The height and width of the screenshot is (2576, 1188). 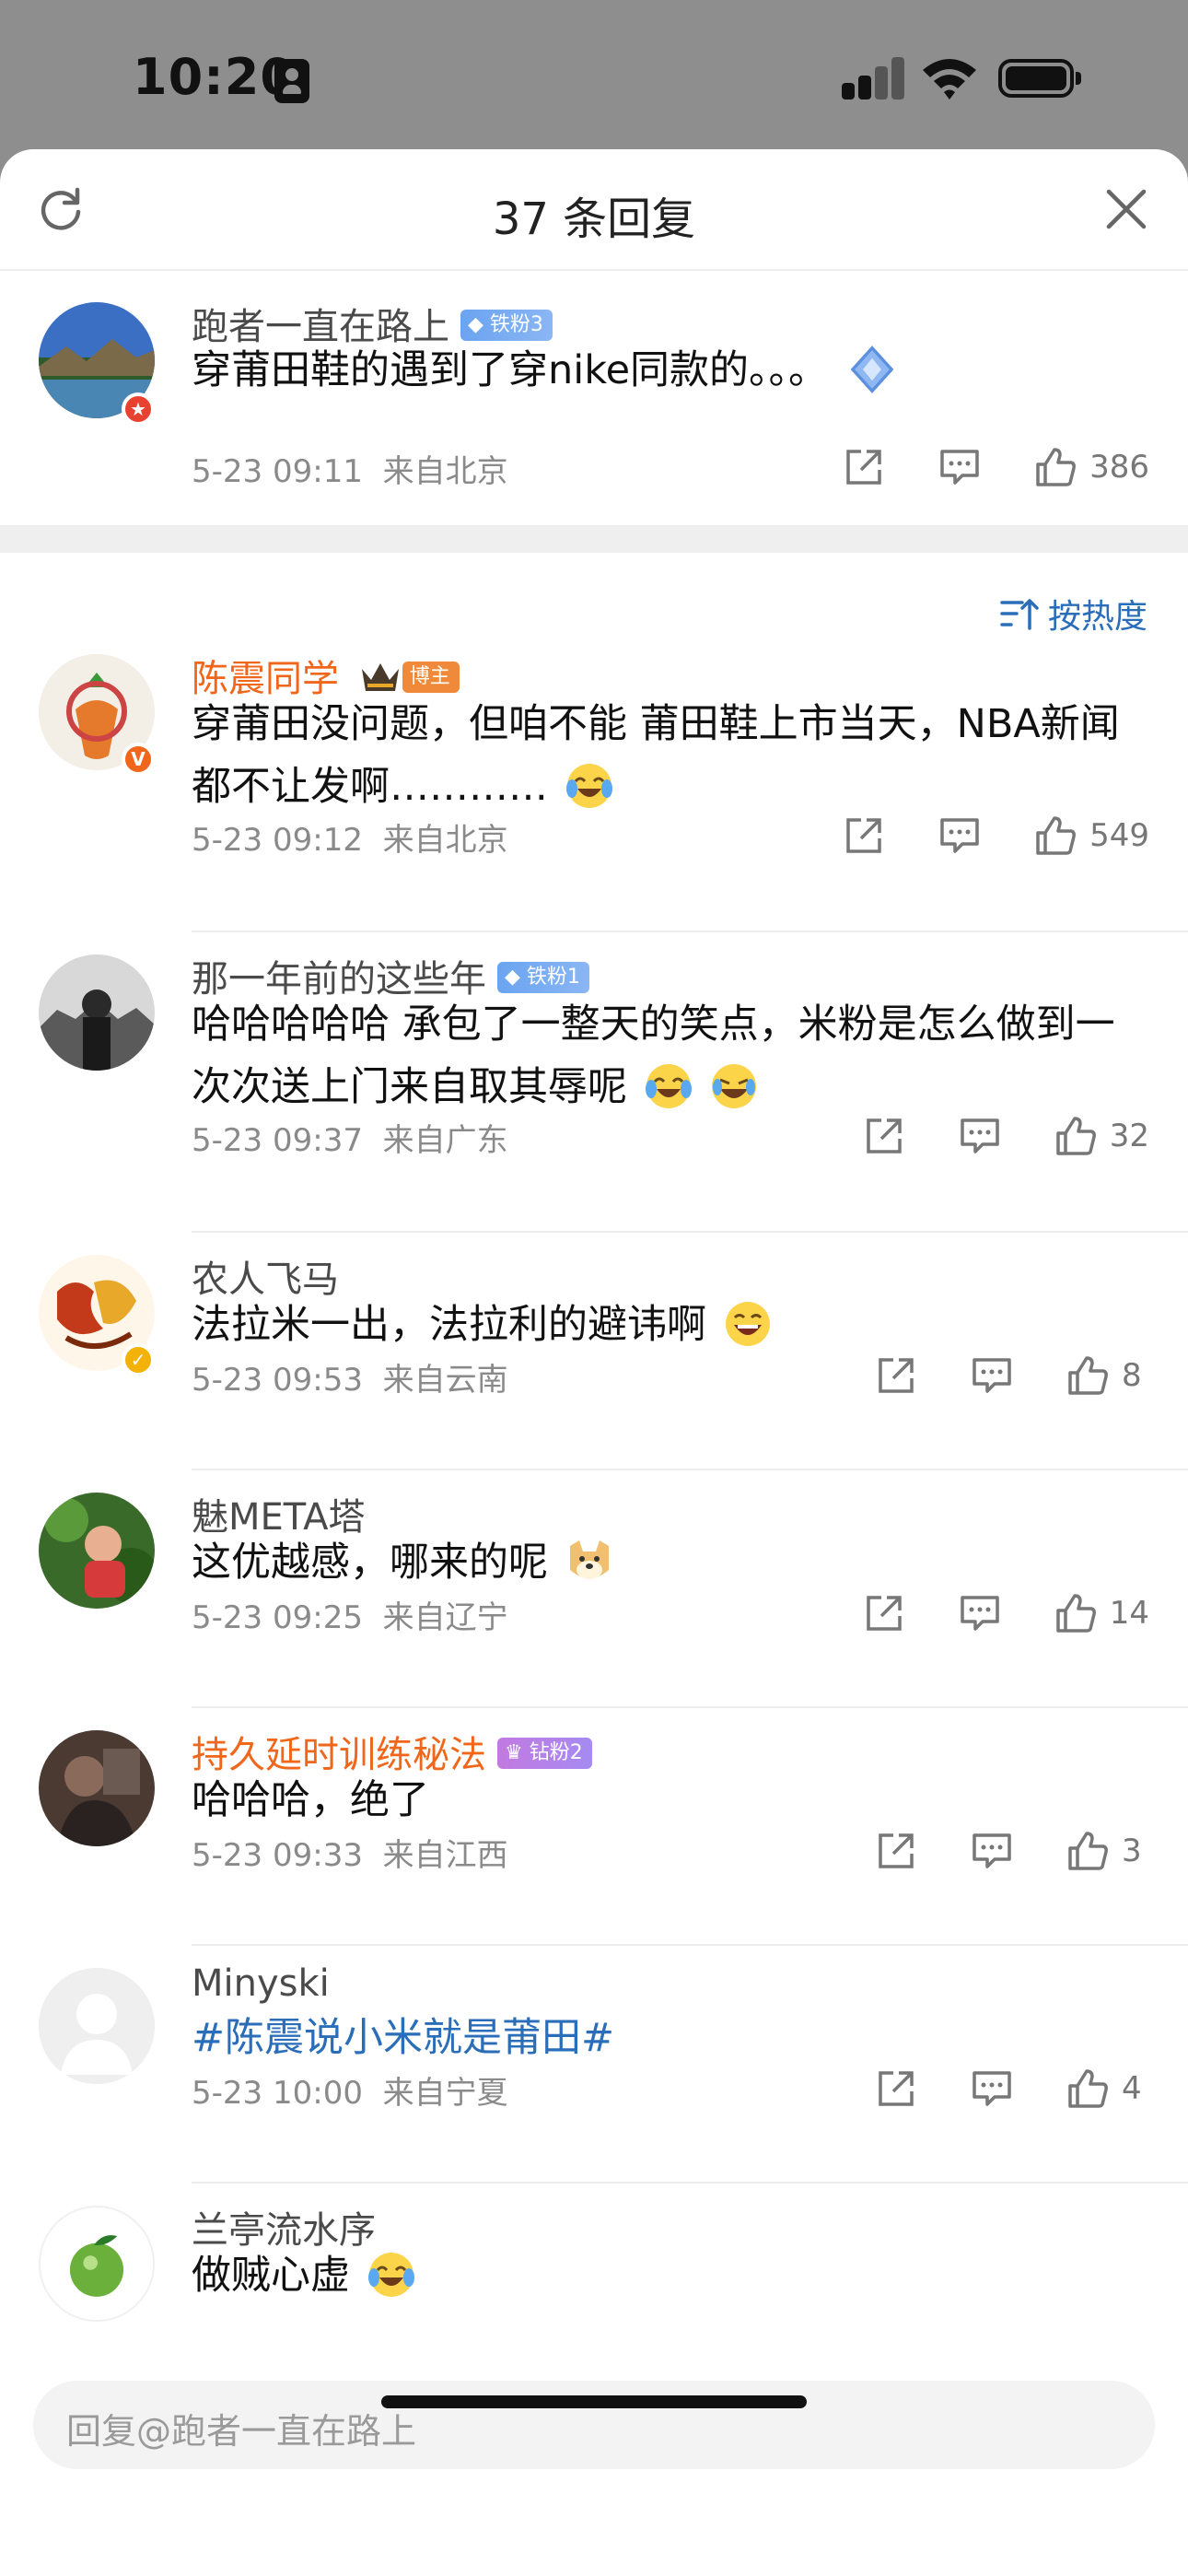 I want to click on username: Minyski, so click(x=261, y=1983).